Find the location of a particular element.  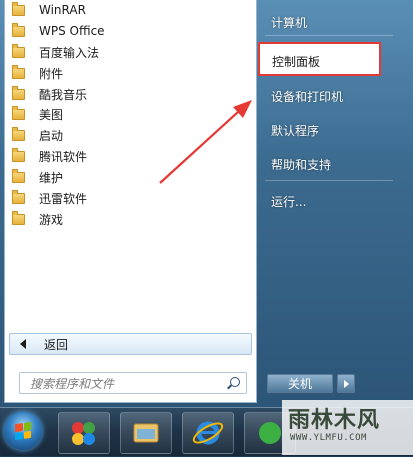

program-item-wps-office: WPS Office is located at coordinates (130, 31).